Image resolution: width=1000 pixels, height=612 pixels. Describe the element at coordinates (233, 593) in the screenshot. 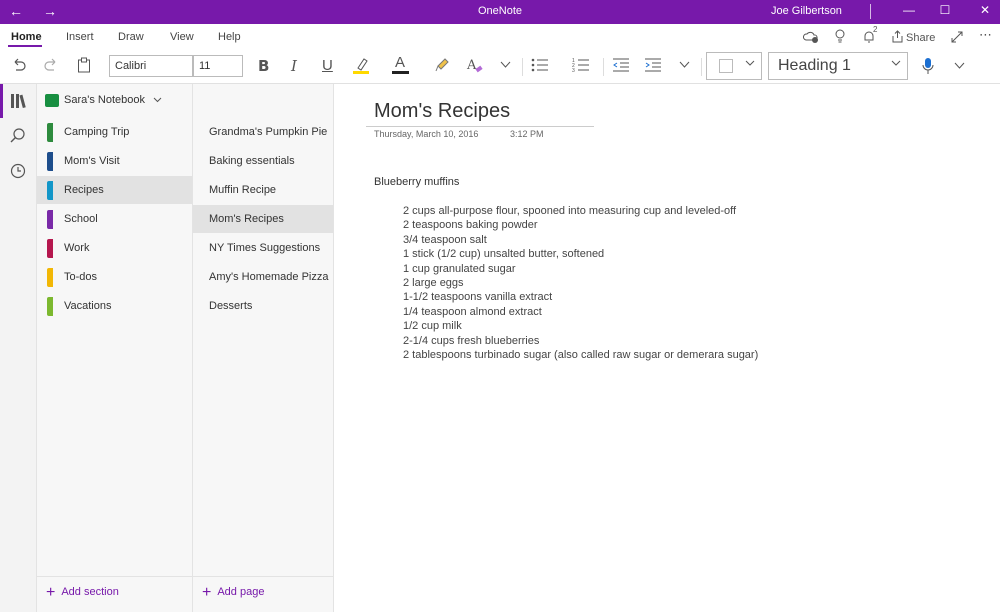

I see `add-page-button: + Add page` at that location.